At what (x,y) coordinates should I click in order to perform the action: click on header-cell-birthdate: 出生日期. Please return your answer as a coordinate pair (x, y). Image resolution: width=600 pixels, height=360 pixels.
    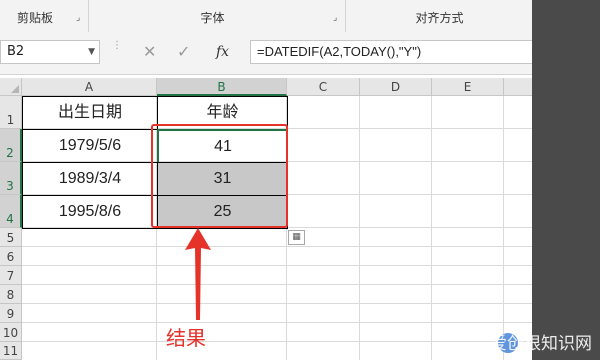
    Looking at the image, I should click on (90, 113).